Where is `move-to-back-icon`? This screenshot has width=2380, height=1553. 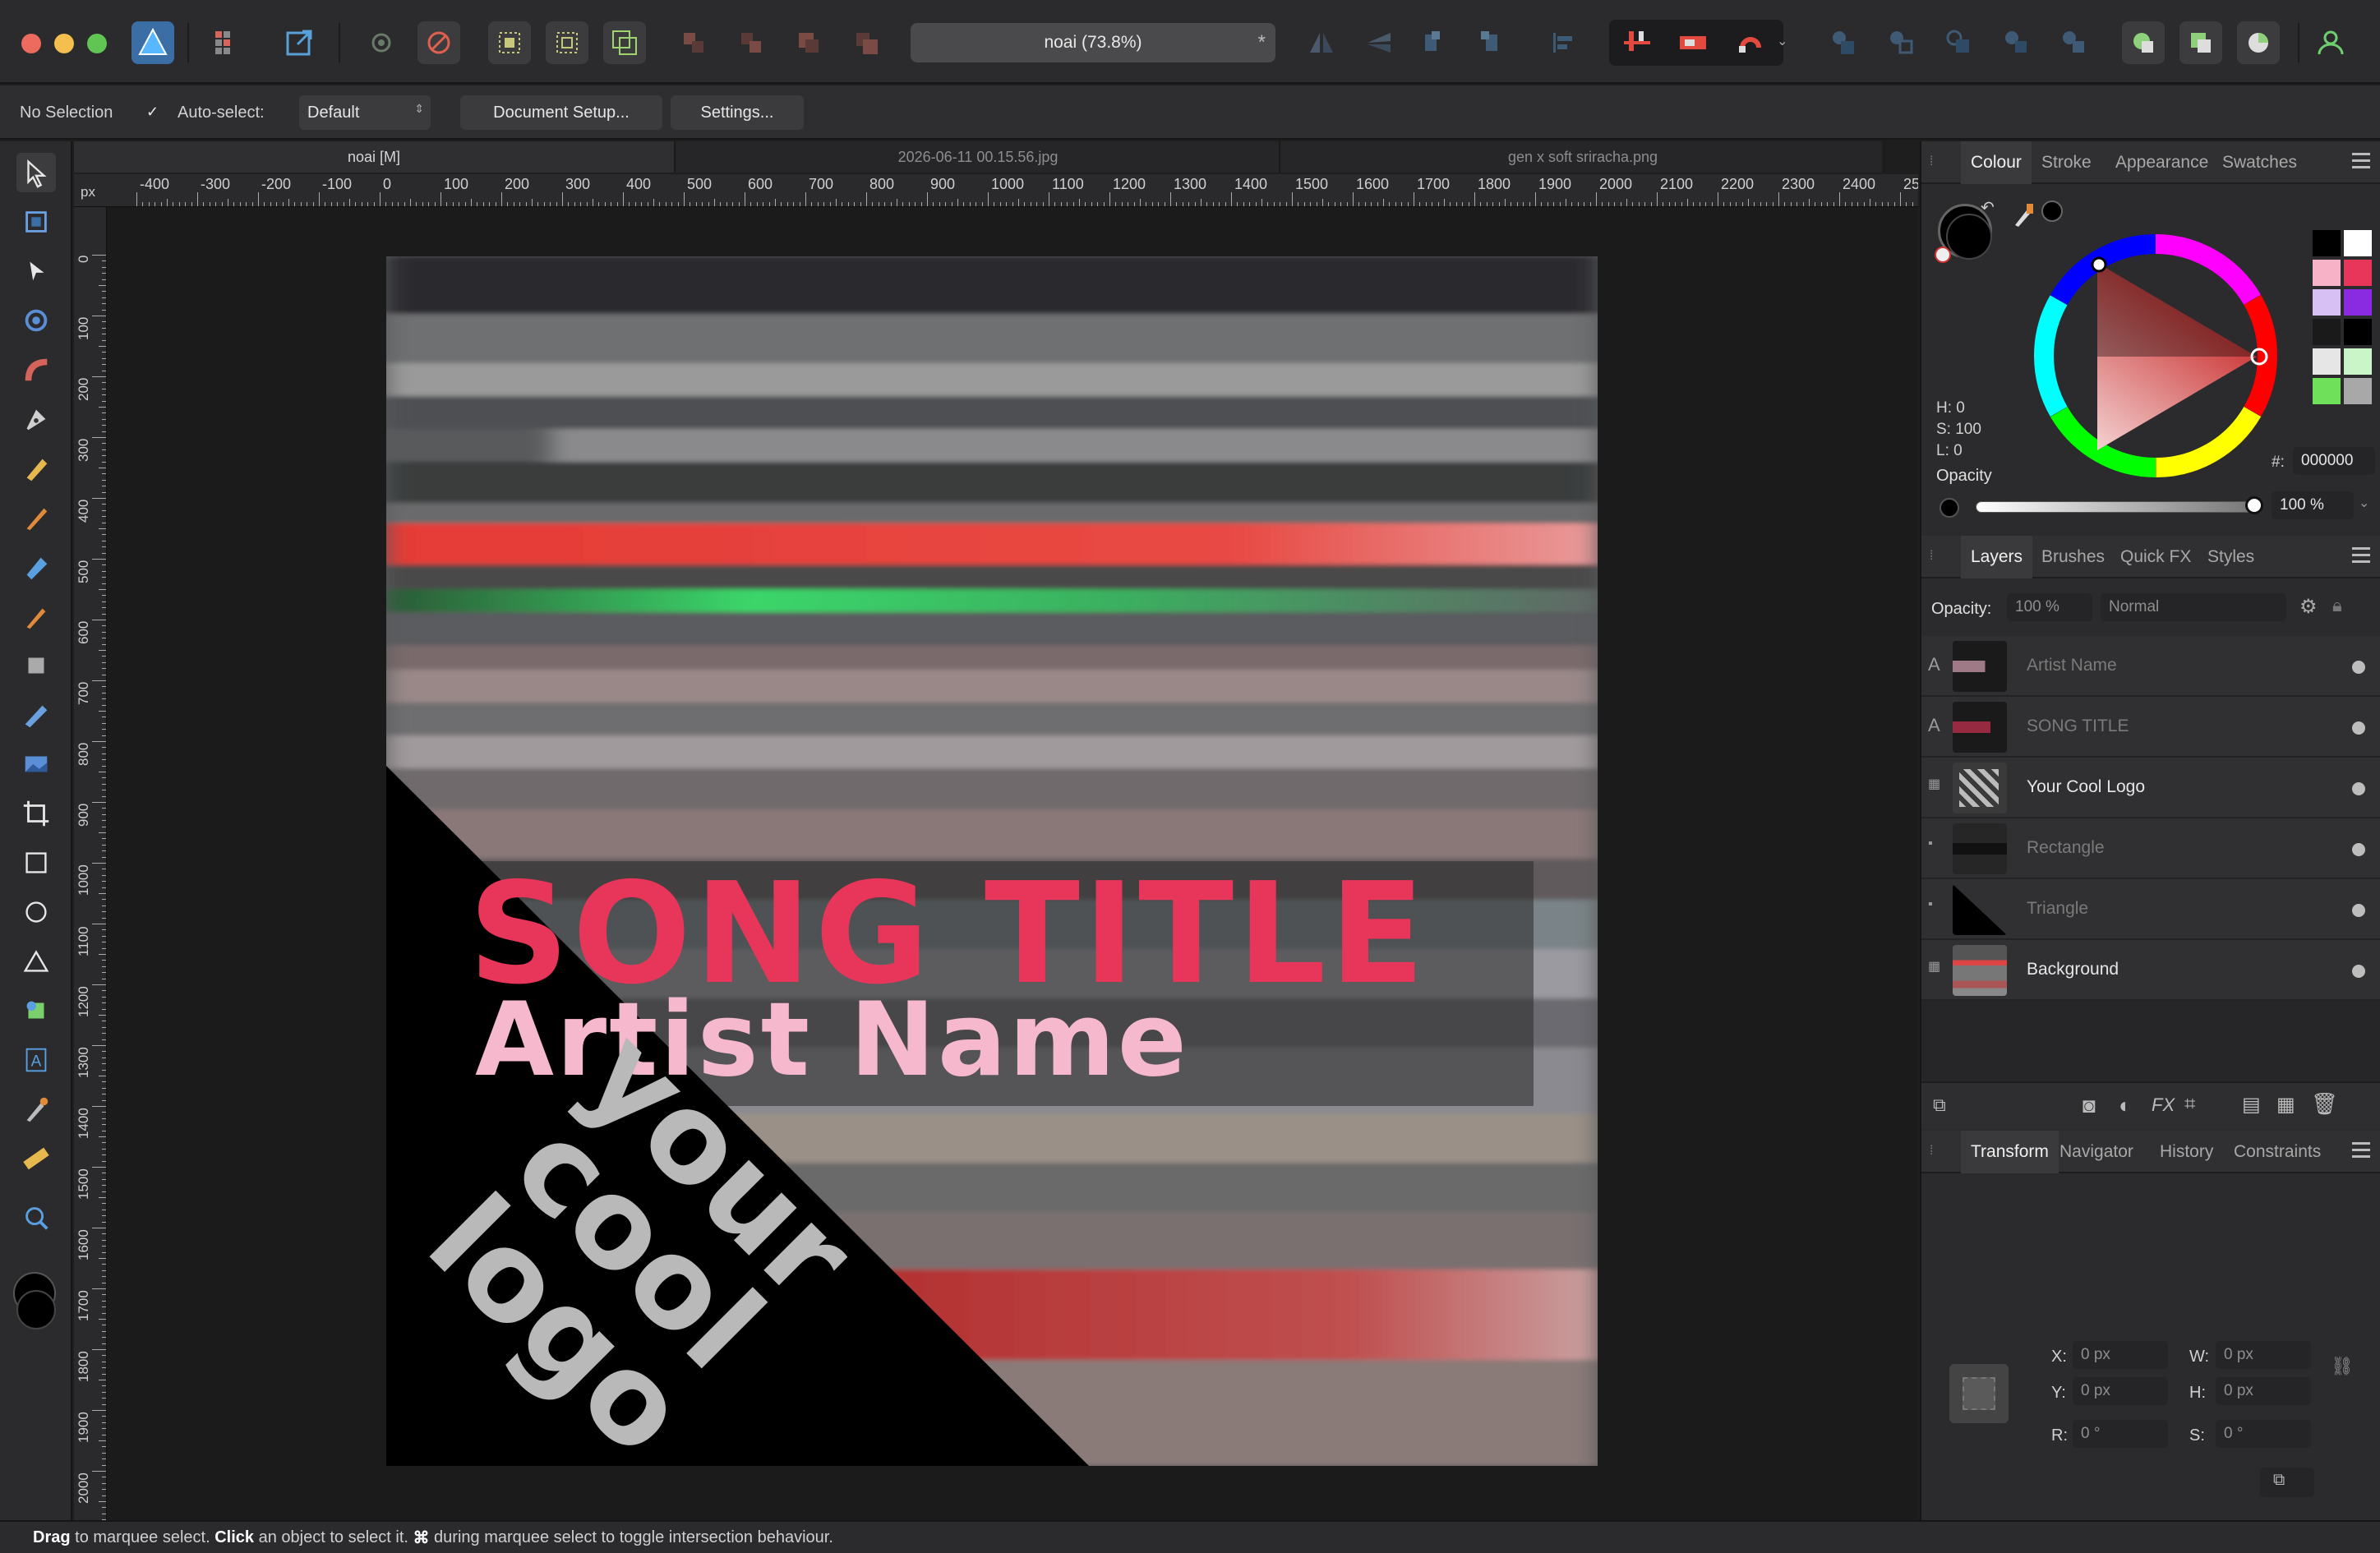 move-to-back-icon is located at coordinates (693, 42).